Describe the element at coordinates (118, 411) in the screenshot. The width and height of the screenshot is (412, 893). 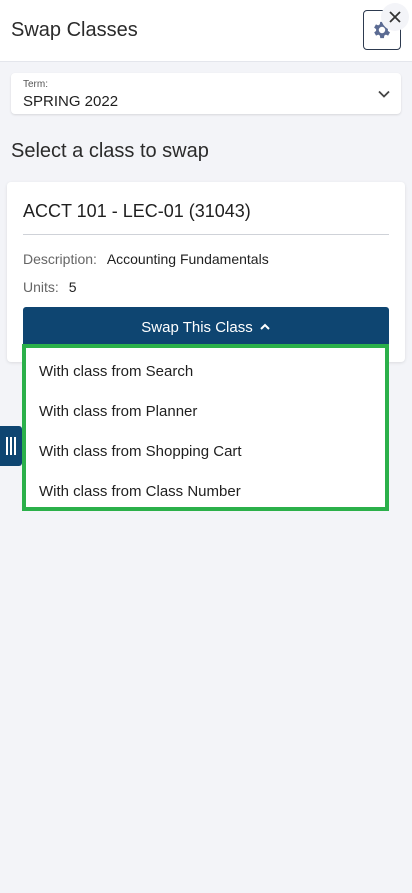
I see `menu-item-planner: With class from Planner` at that location.